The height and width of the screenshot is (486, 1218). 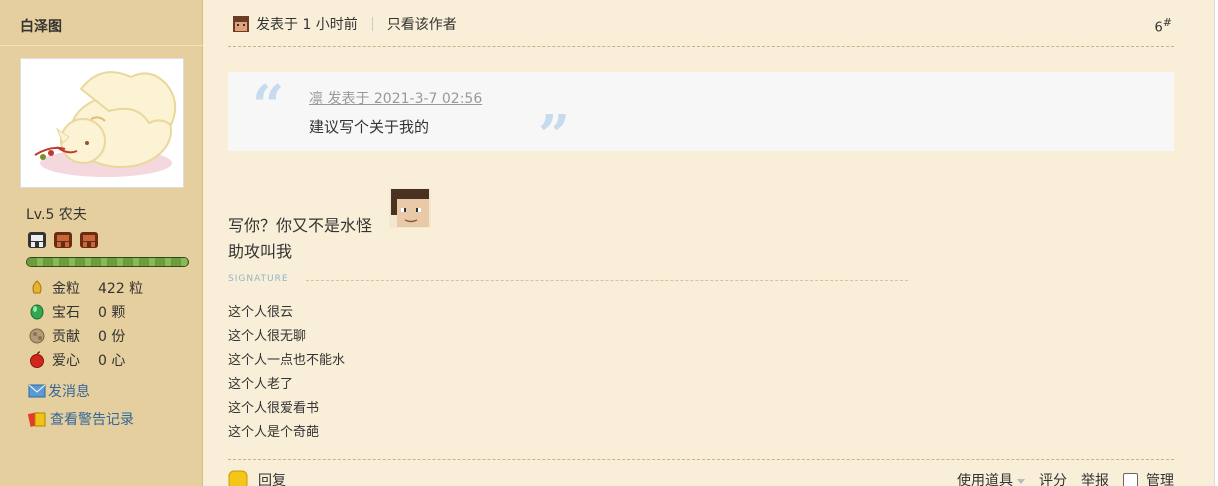 I want to click on reply-icon, so click(x=238, y=478).